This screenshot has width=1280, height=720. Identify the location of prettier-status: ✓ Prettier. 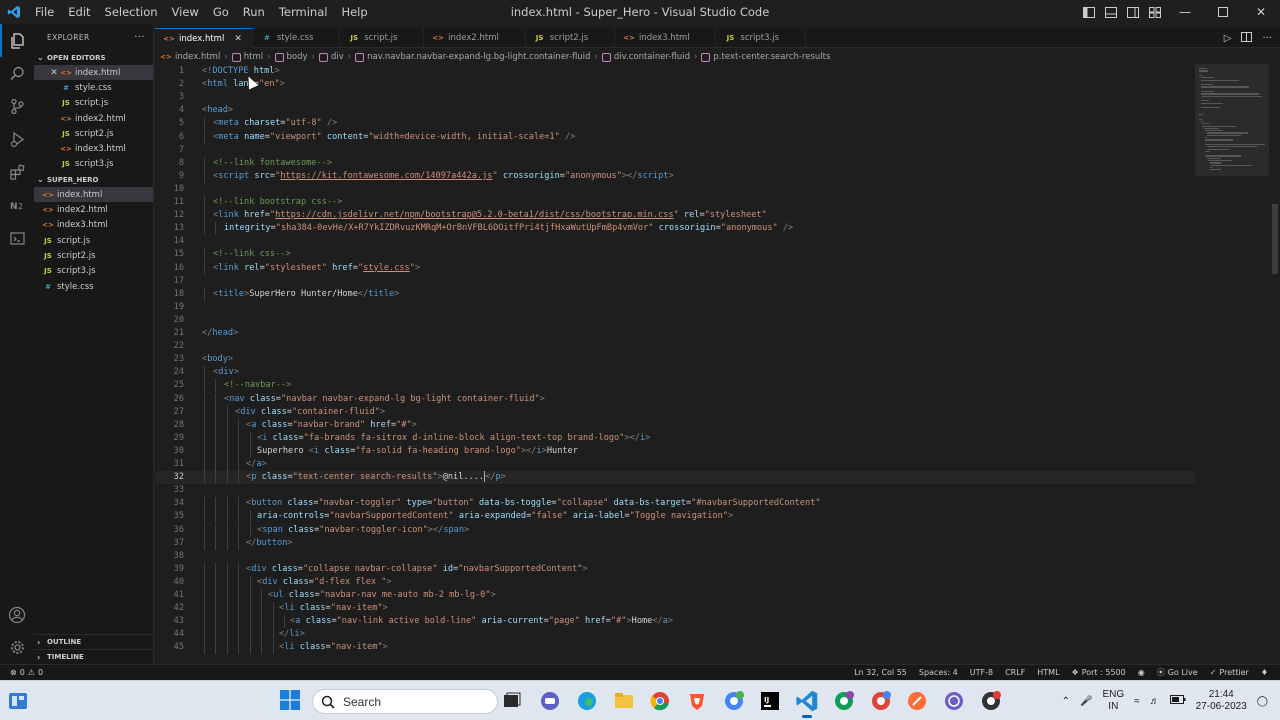
(1229, 672).